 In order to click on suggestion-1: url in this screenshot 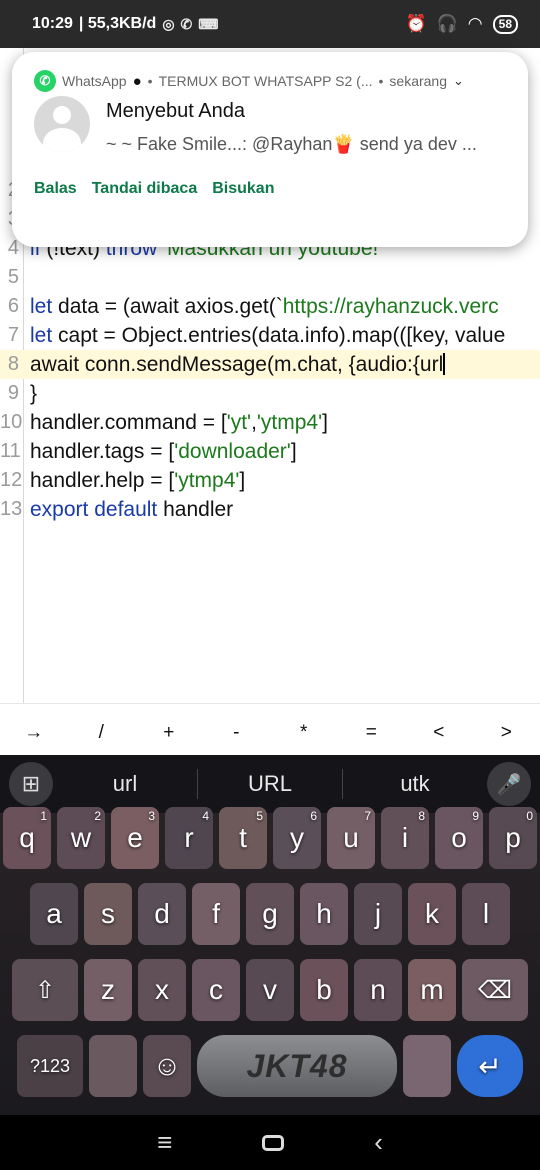, I will do `click(125, 784)`.